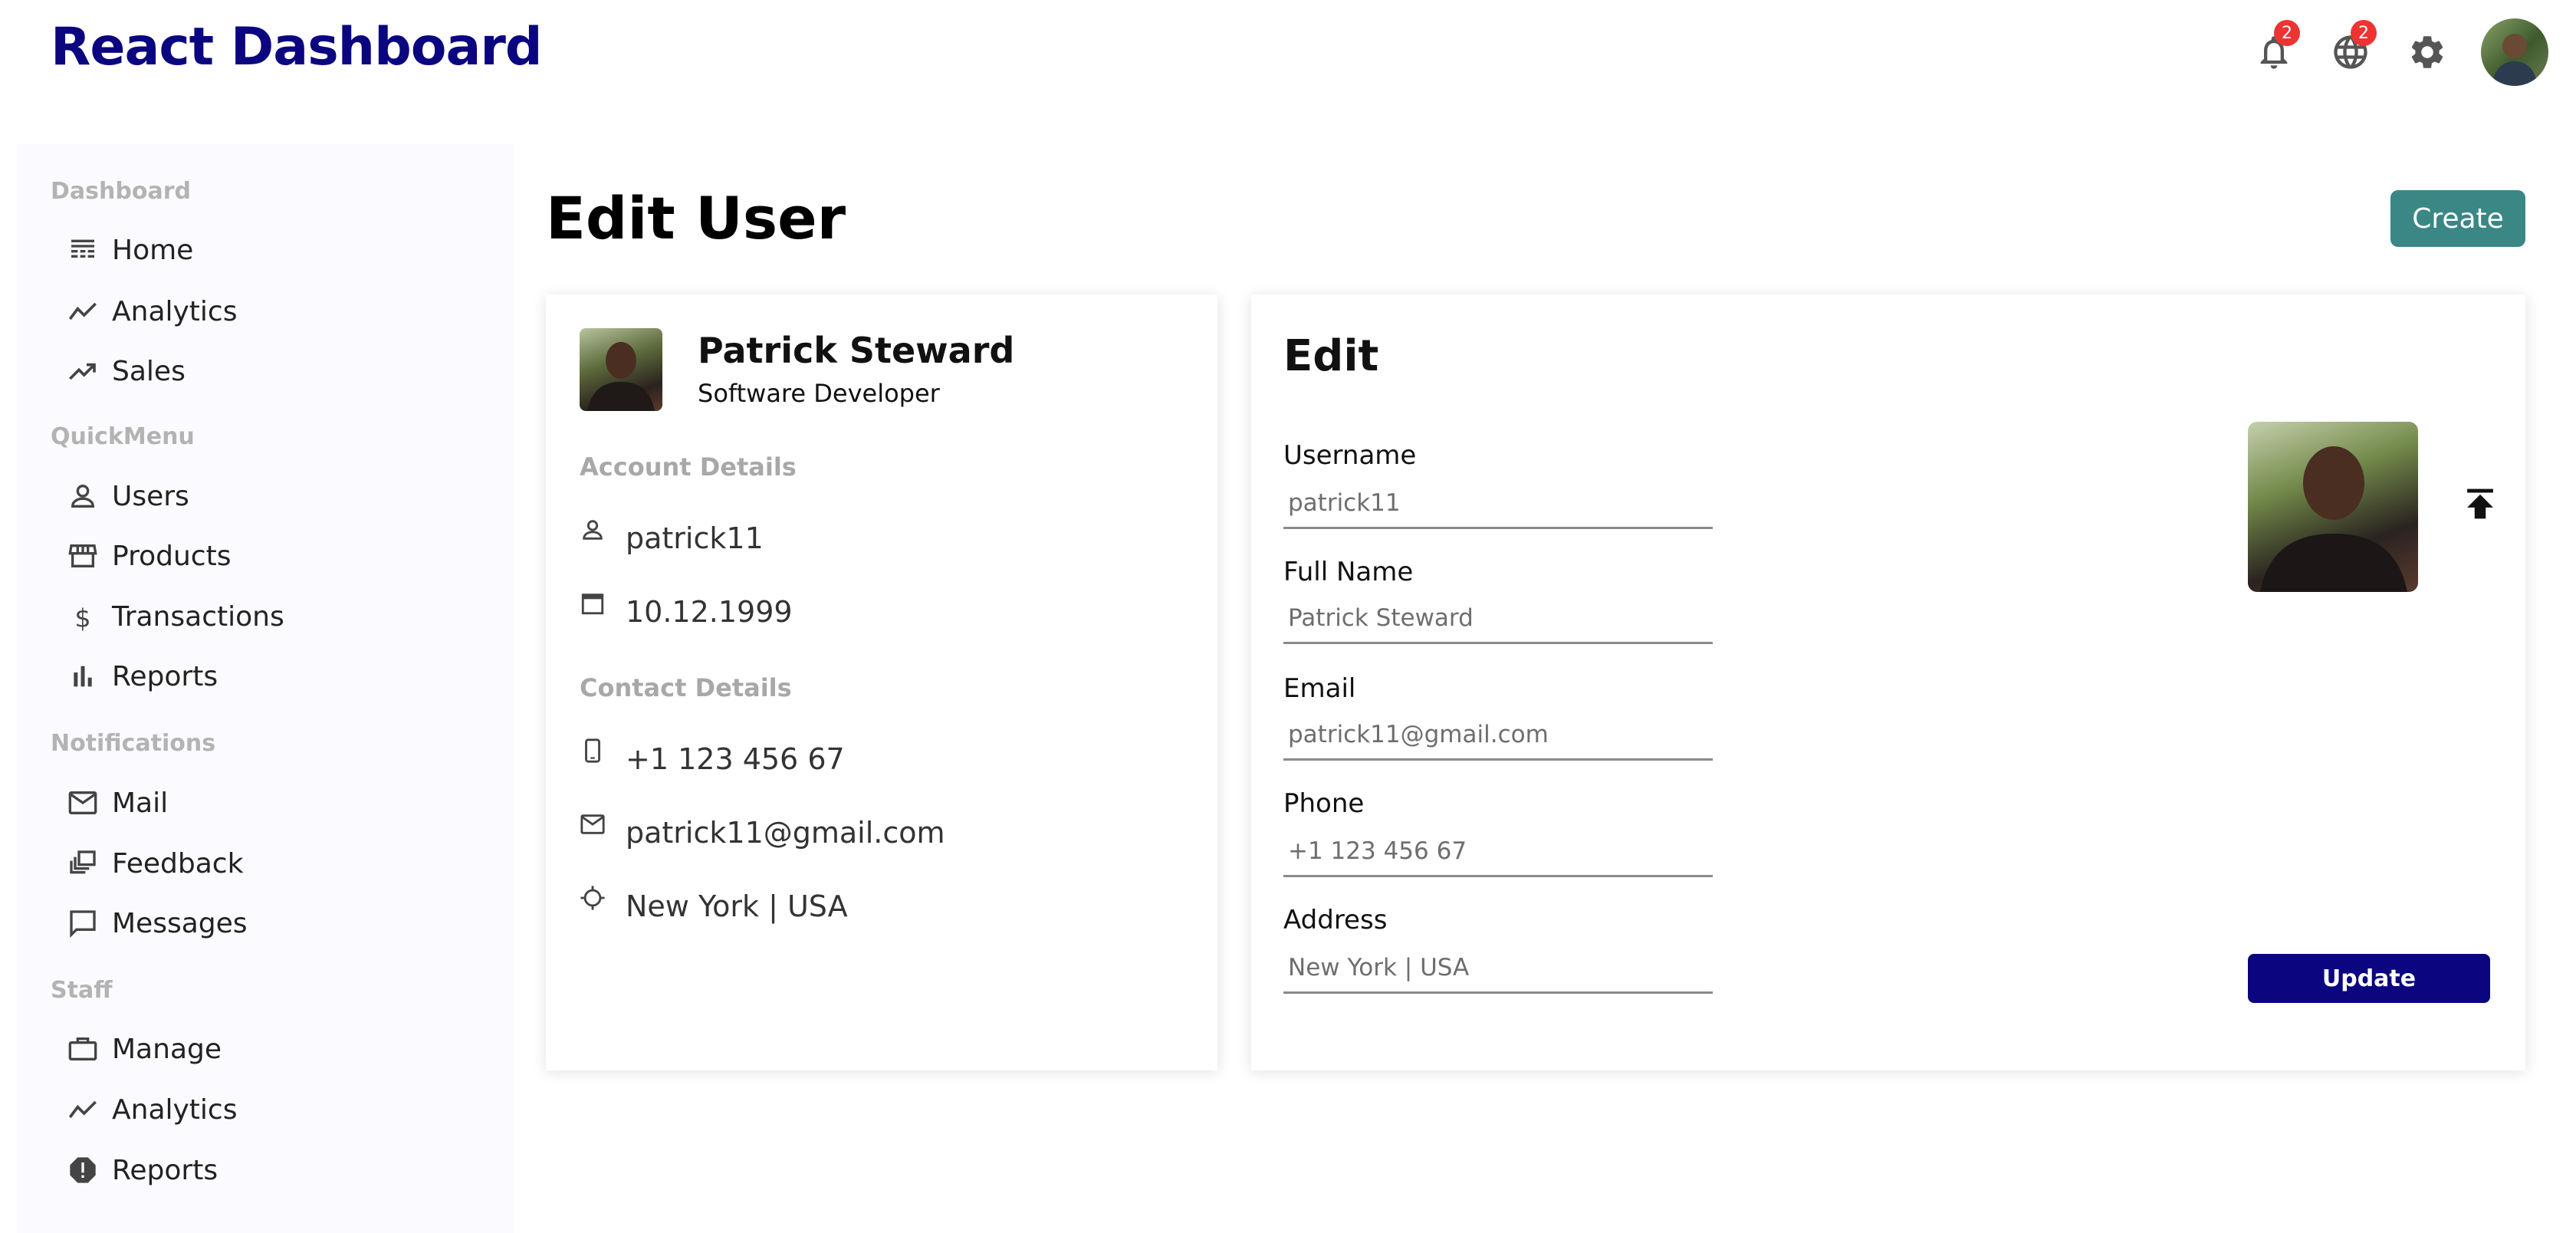  Describe the element at coordinates (83, 1170) in the screenshot. I see `report-icon` at that location.